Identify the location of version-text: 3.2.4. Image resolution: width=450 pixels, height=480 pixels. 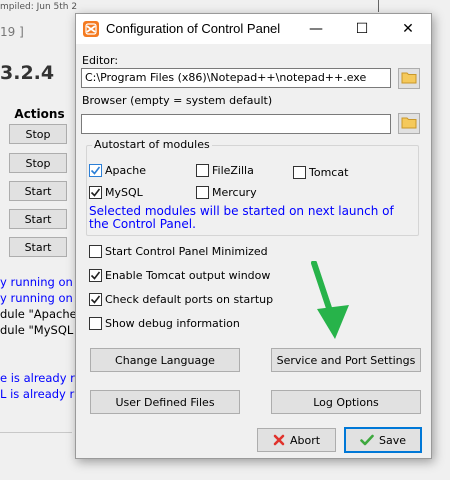
(27, 73).